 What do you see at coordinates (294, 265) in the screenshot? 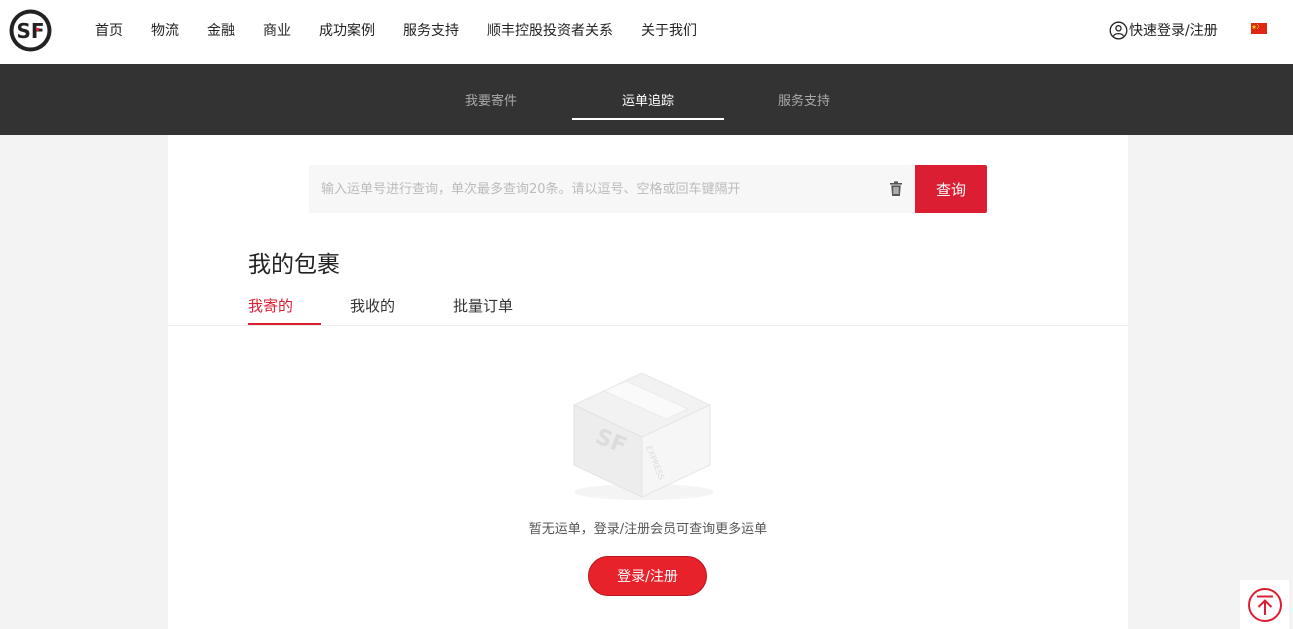
I see `page-title: 我的包裹` at bounding box center [294, 265].